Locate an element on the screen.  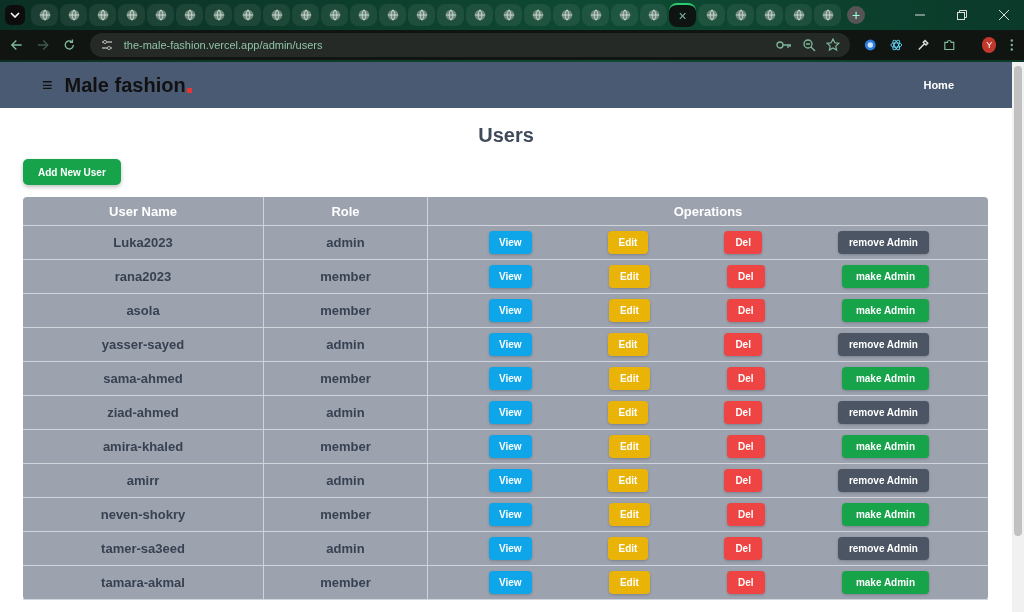
menu-icon: ≡ is located at coordinates (47, 85).